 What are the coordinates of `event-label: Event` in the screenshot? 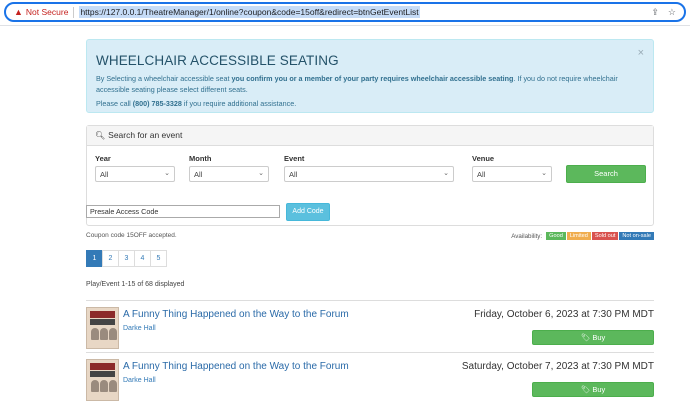 It's located at (294, 158).